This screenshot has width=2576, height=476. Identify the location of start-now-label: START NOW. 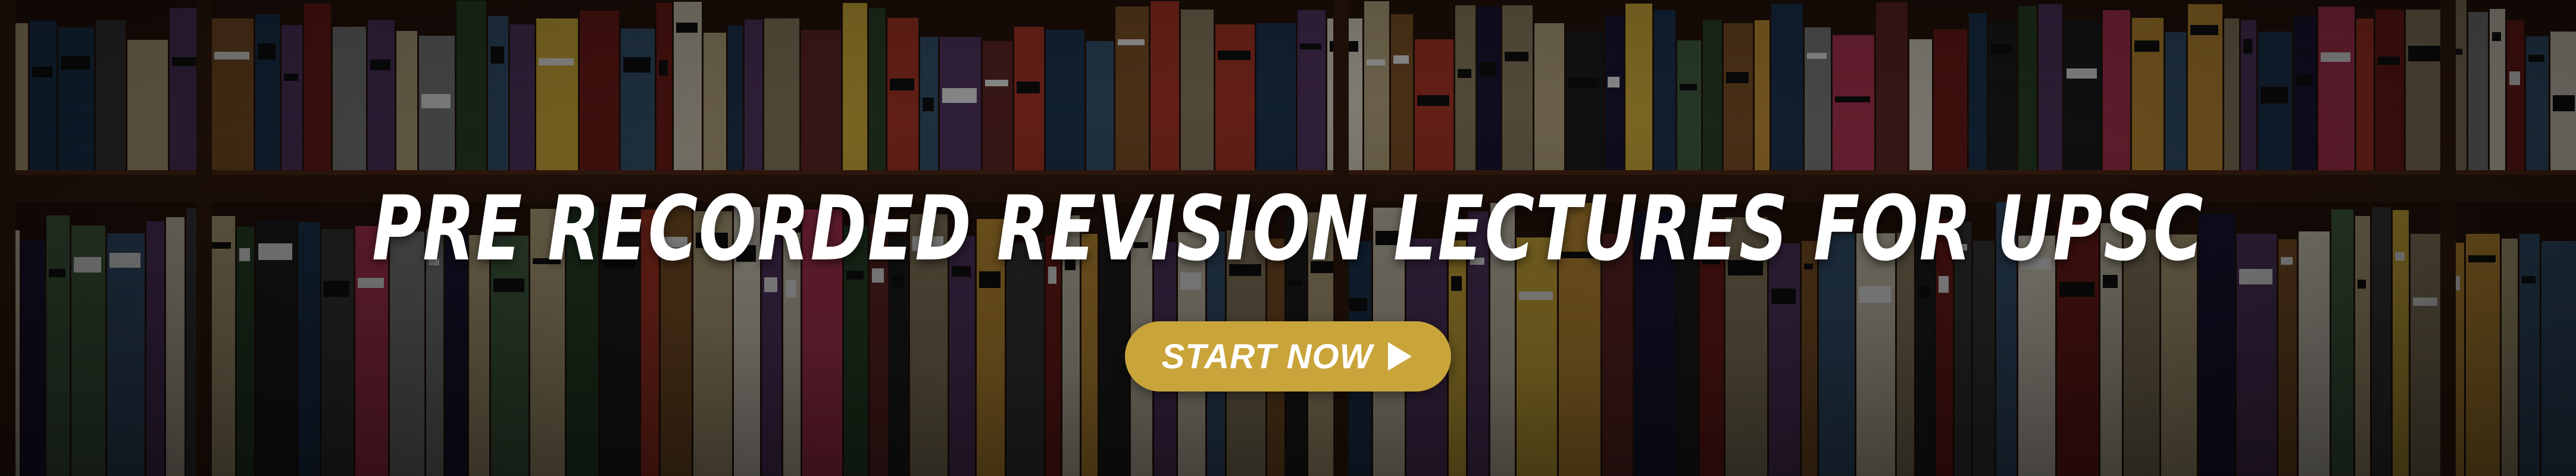
(1267, 356).